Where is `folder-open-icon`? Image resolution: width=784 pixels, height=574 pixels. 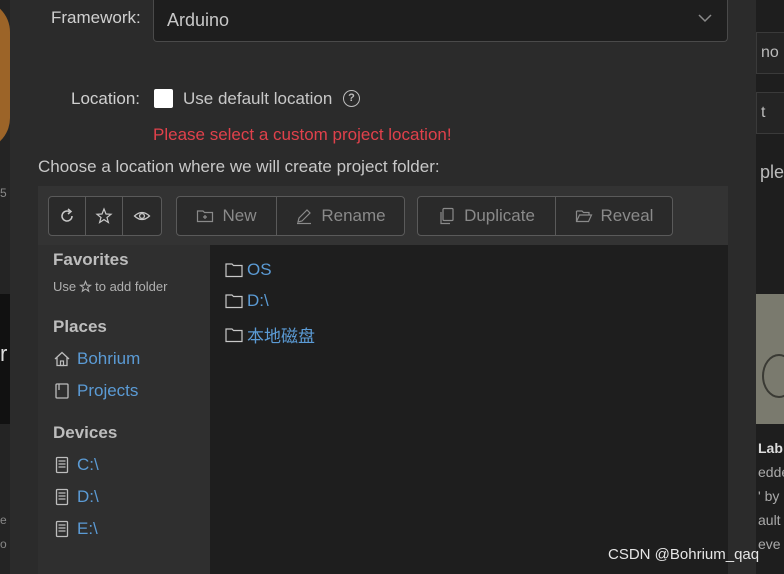 folder-open-icon is located at coordinates (583, 216).